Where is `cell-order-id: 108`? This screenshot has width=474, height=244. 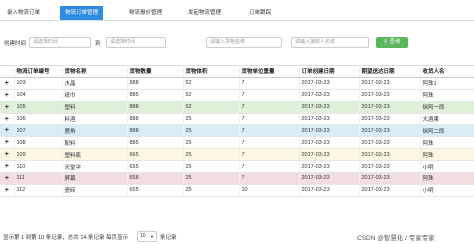 cell-order-id: 108 is located at coordinates (38, 143).